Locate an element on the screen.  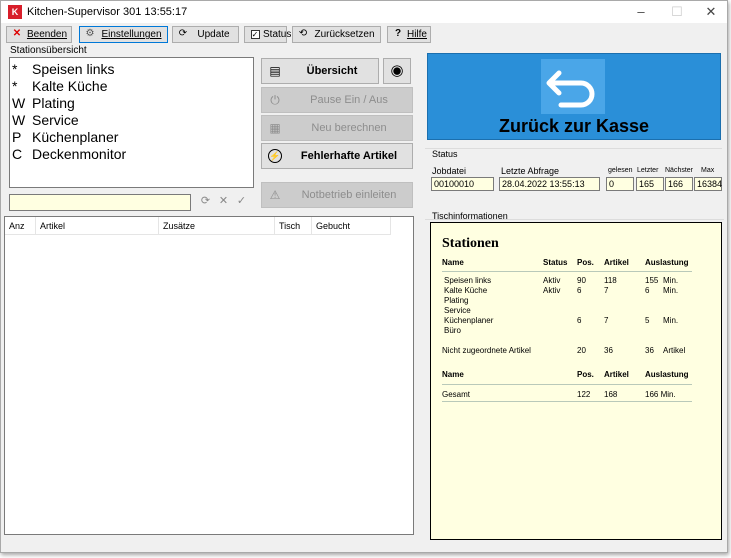
zurueck-zur-kasse-button: Zurück zur Kasse is located at coordinates (574, 96).